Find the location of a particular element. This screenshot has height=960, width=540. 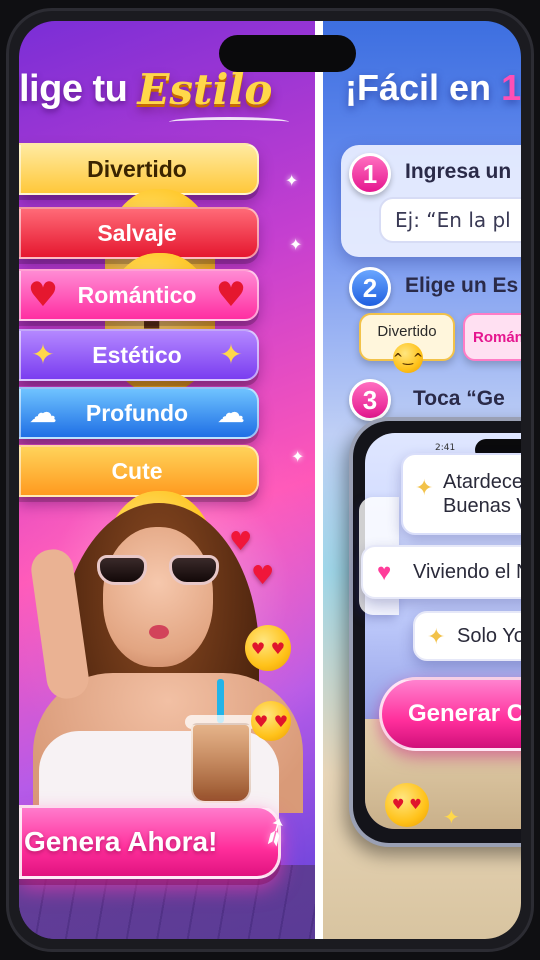

caption-card: ✦ Solo Yo & is located at coordinates (467, 636).